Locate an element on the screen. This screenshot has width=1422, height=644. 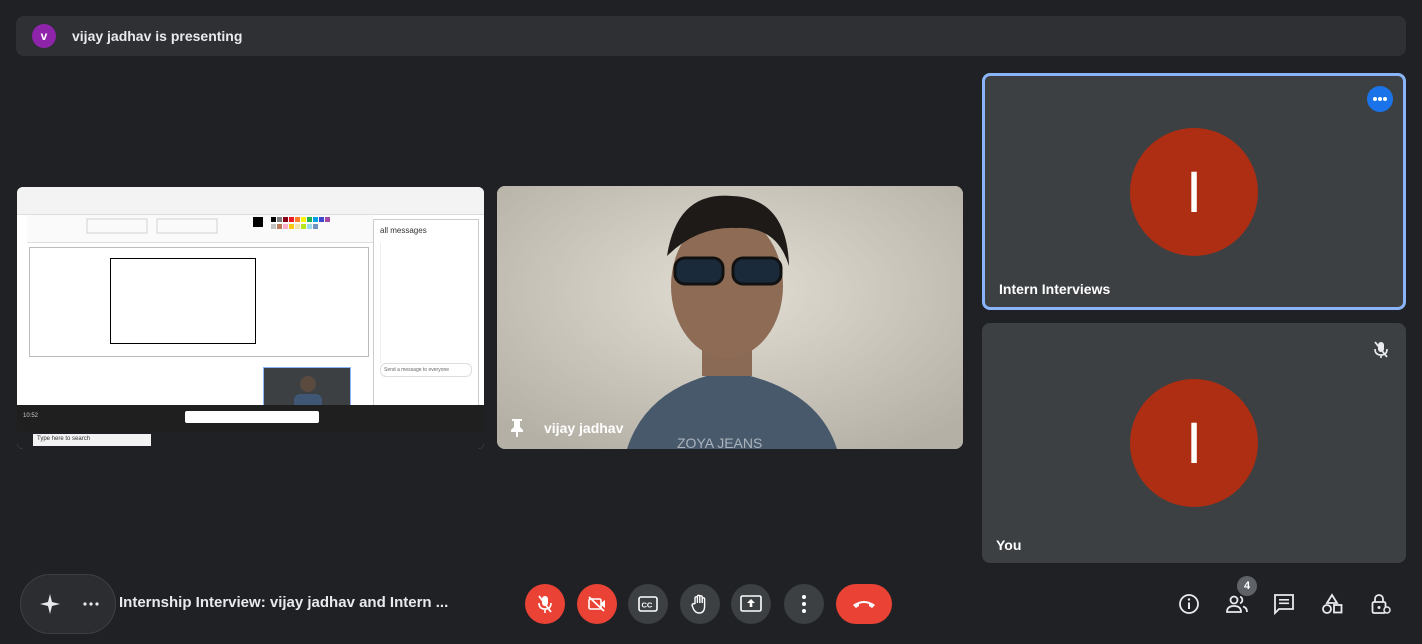
ribbon-palette-icon is located at coordinates (208, 225).